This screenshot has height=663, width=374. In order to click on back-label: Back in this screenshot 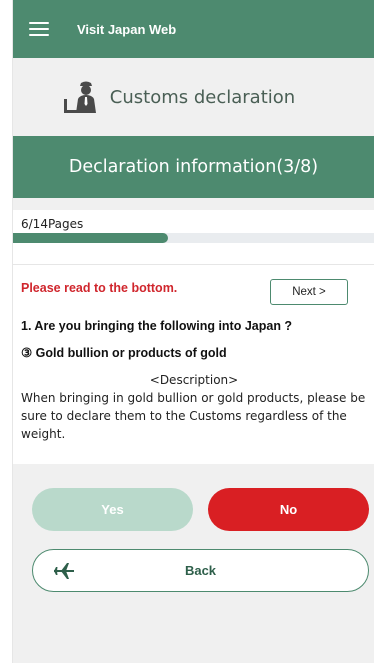, I will do `click(200, 570)`.